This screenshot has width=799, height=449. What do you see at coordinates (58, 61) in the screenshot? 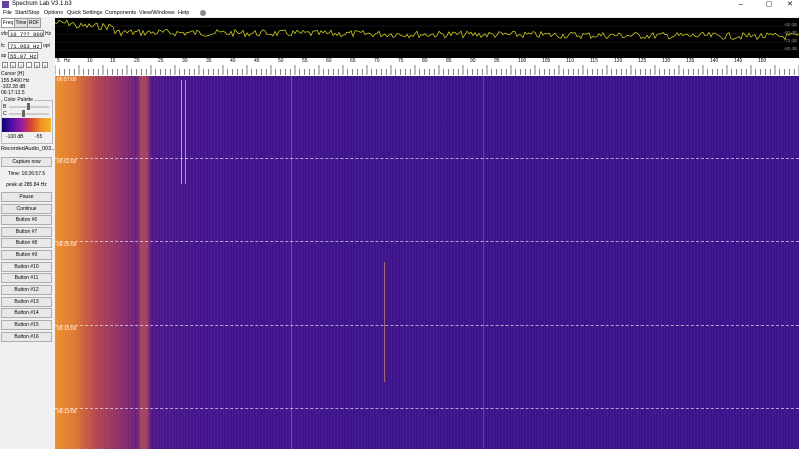
I see `freq-tick-label: 5` at bounding box center [58, 61].